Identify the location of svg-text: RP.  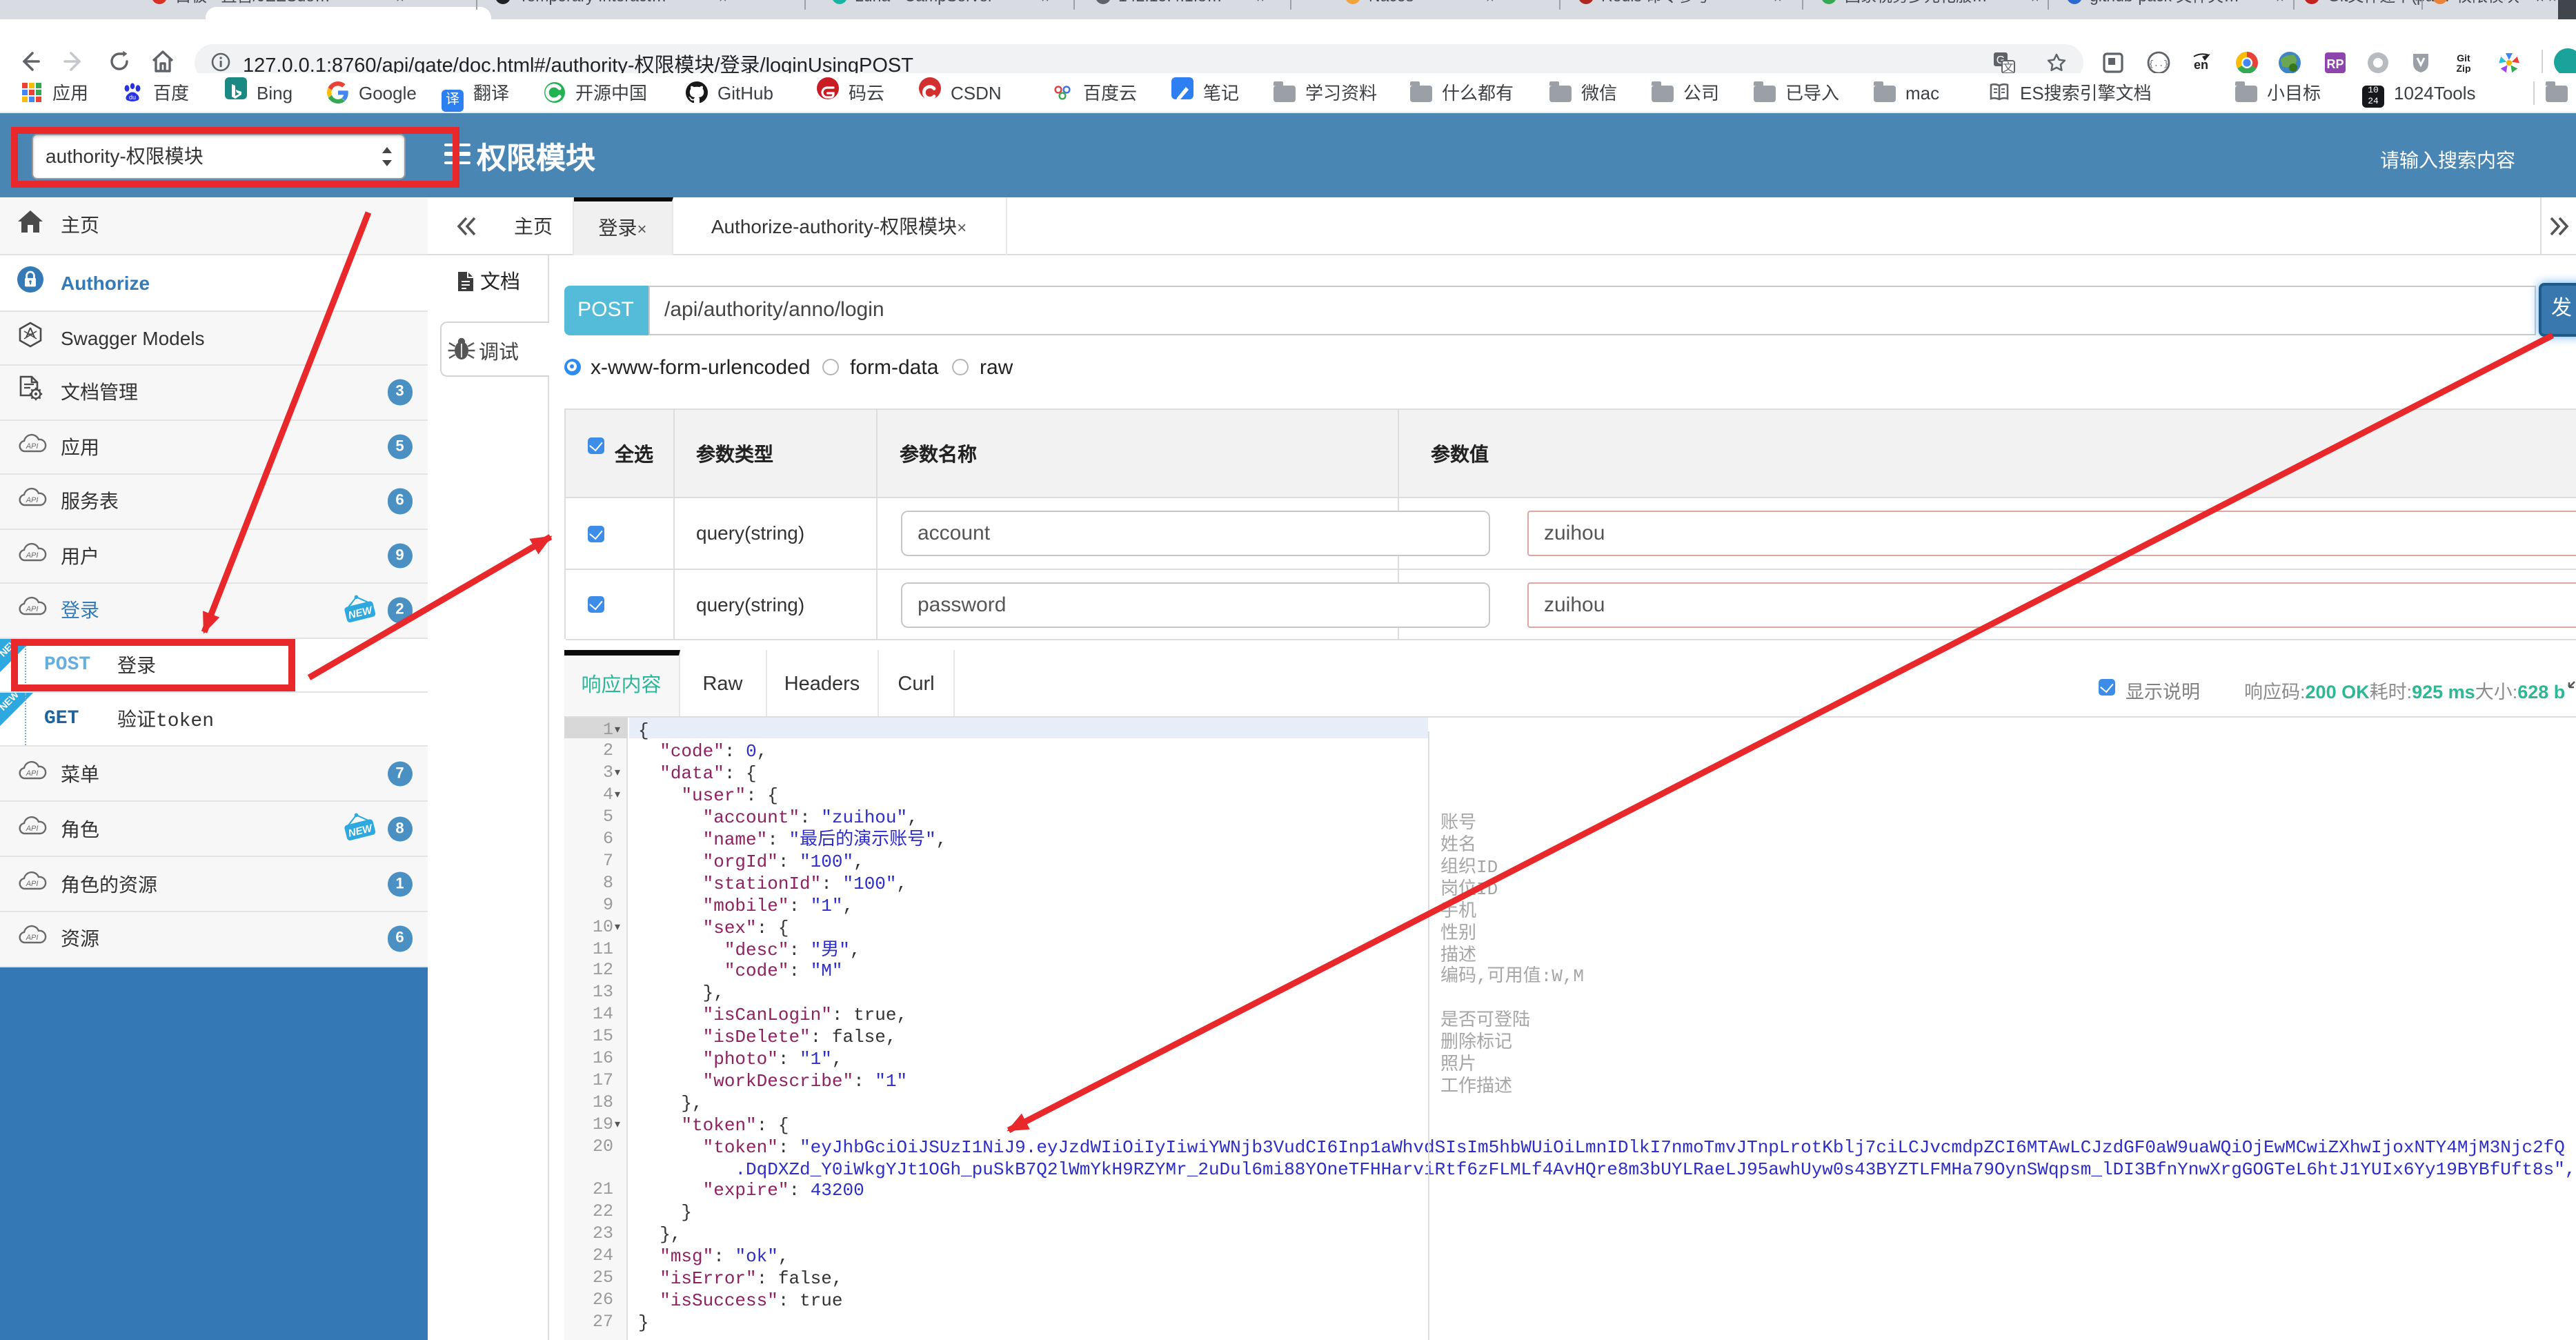
(2335, 63).